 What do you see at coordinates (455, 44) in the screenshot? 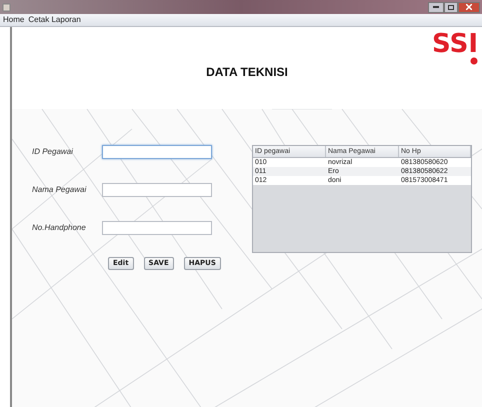
I see `logo-text: SSI` at bounding box center [455, 44].